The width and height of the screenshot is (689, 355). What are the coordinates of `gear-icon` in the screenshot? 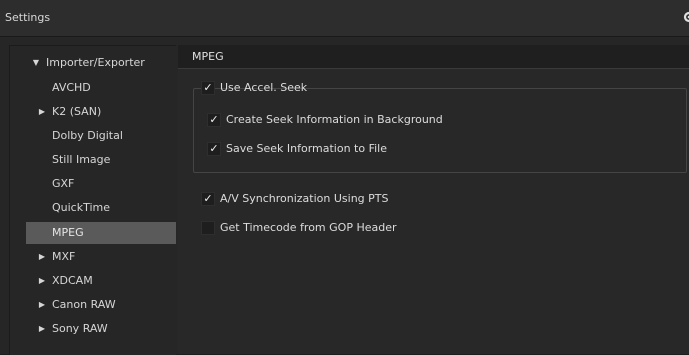 It's located at (685, 17).